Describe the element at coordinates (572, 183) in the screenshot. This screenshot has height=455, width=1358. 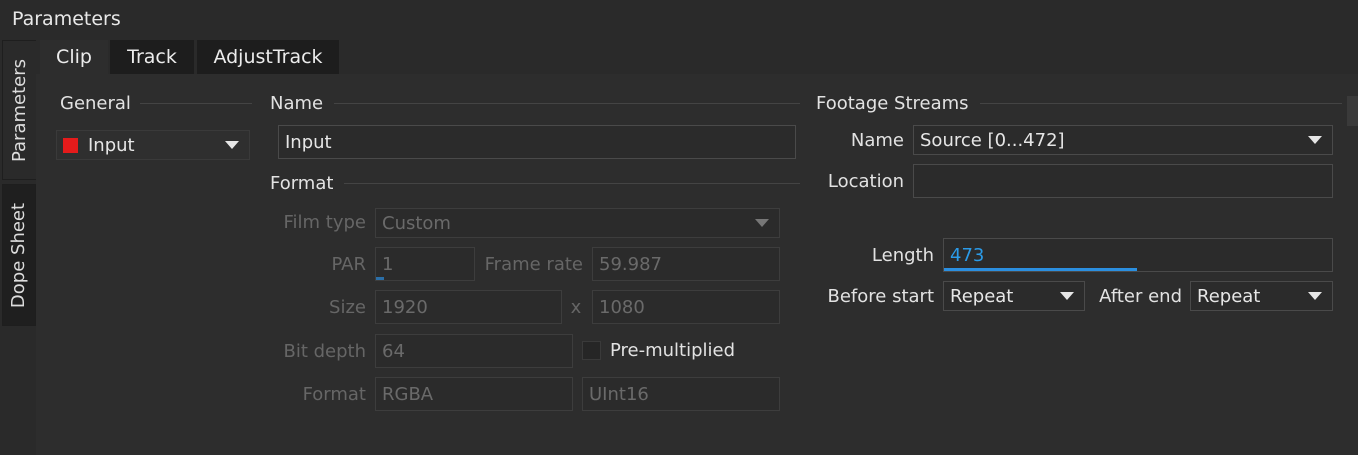
I see `format-divider` at that location.